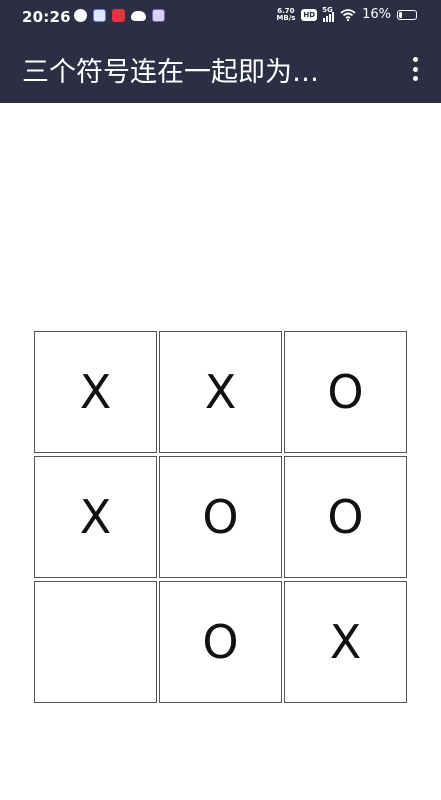 The width and height of the screenshot is (441, 800). Describe the element at coordinates (400, 14) in the screenshot. I see `battery-level-fill` at that location.